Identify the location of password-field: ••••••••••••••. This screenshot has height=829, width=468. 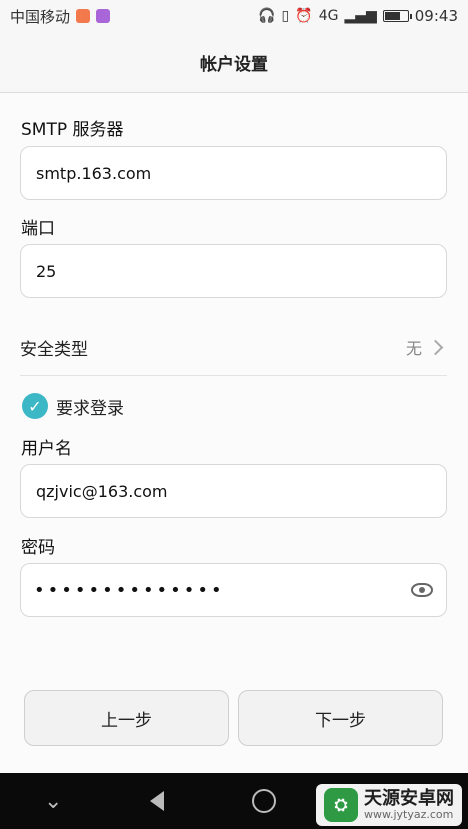
(233, 590).